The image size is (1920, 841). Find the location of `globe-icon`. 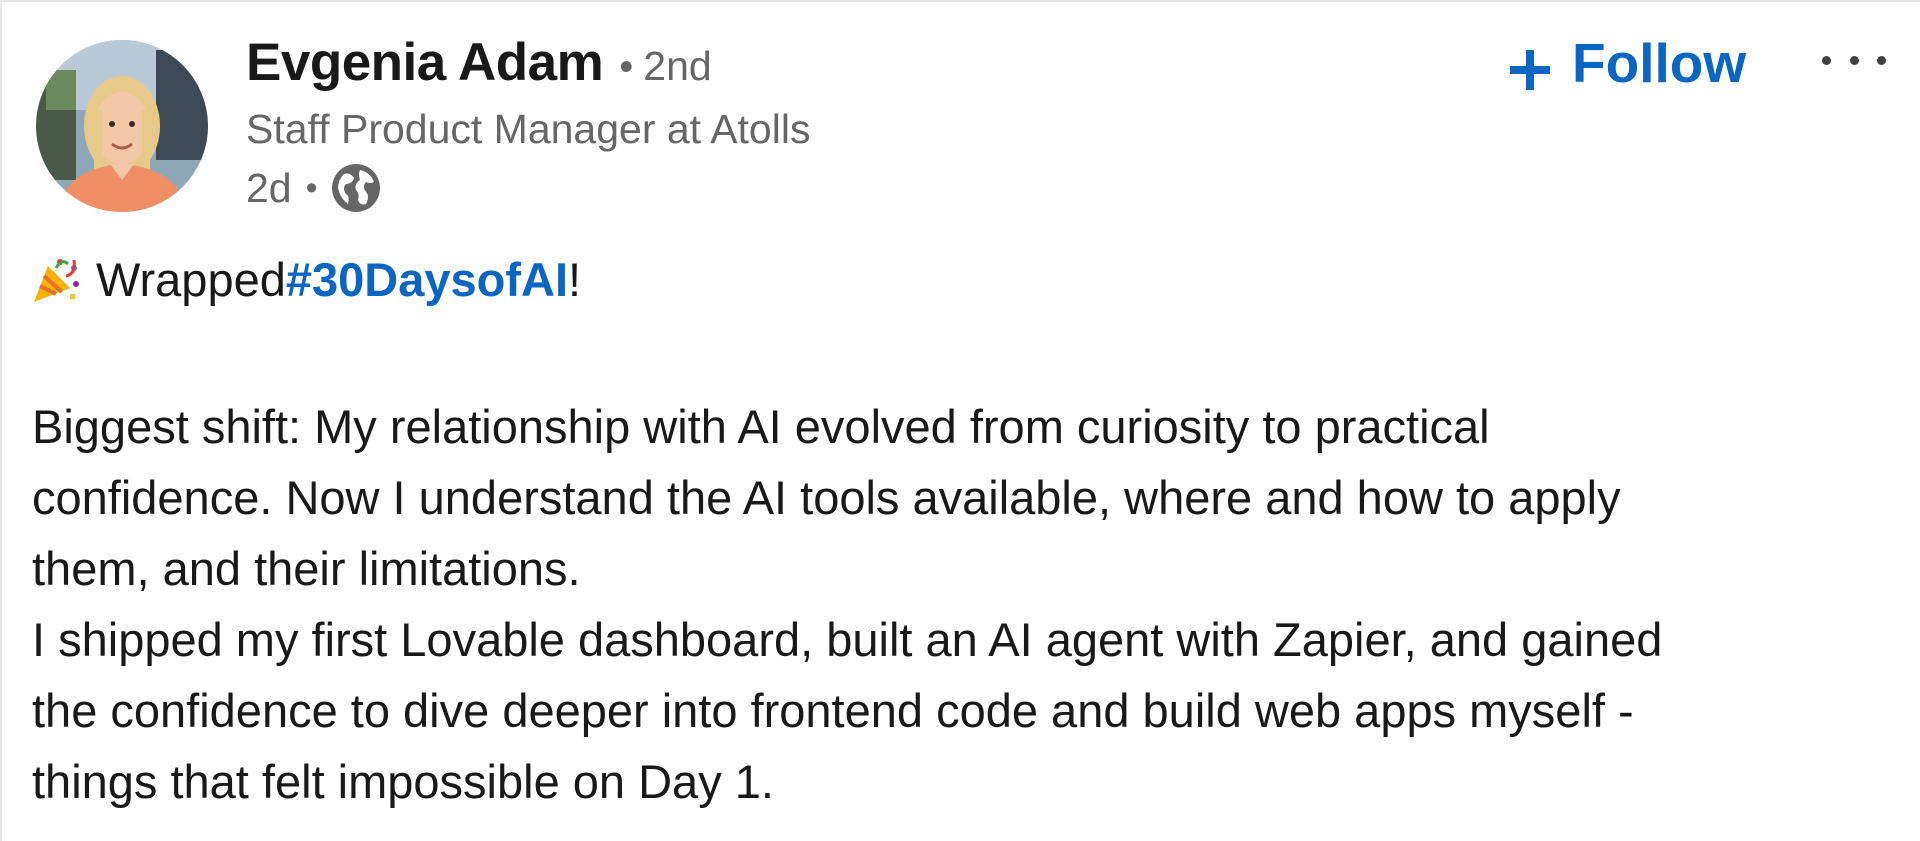

globe-icon is located at coordinates (356, 188).